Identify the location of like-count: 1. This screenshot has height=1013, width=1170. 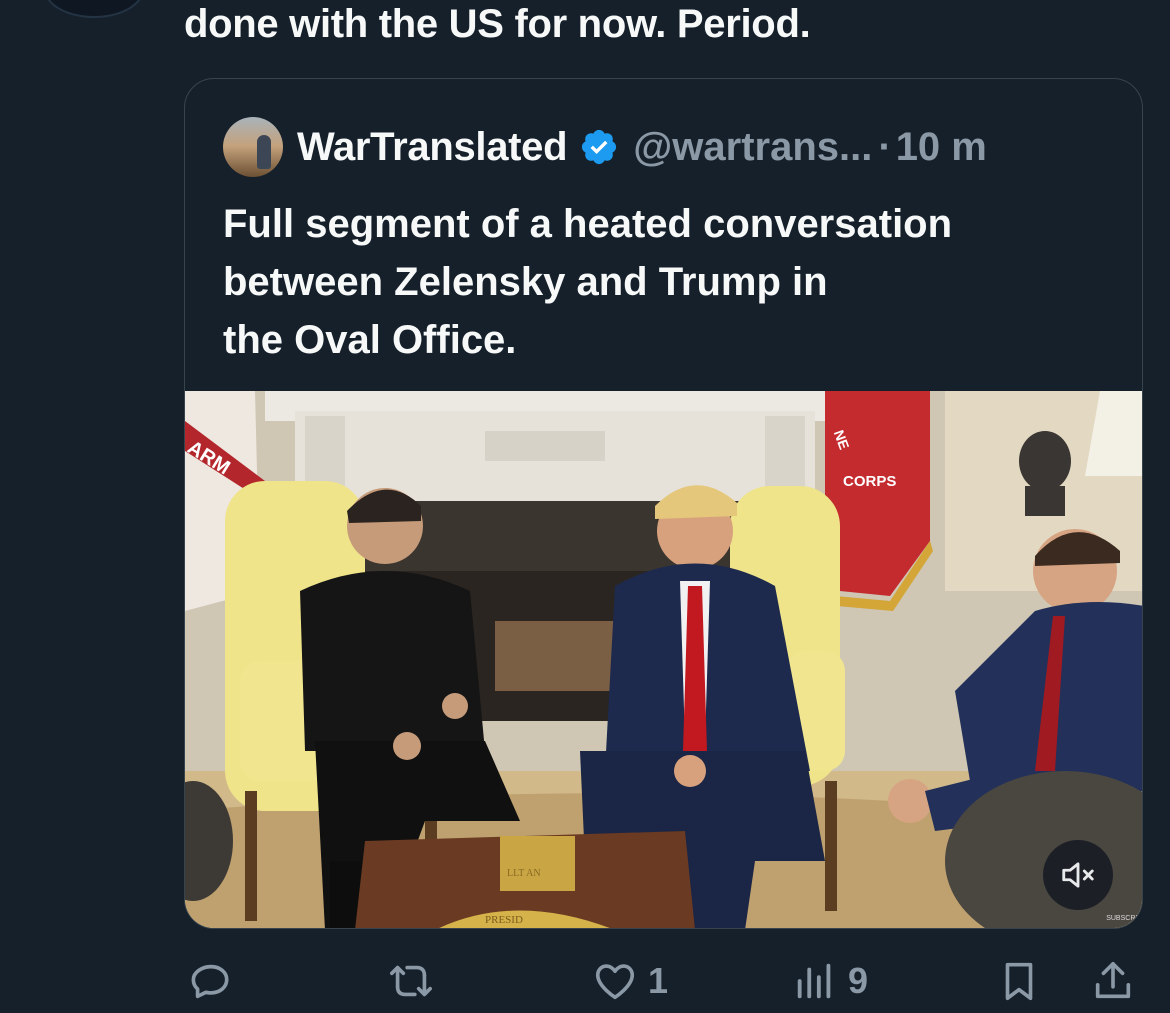
(658, 980).